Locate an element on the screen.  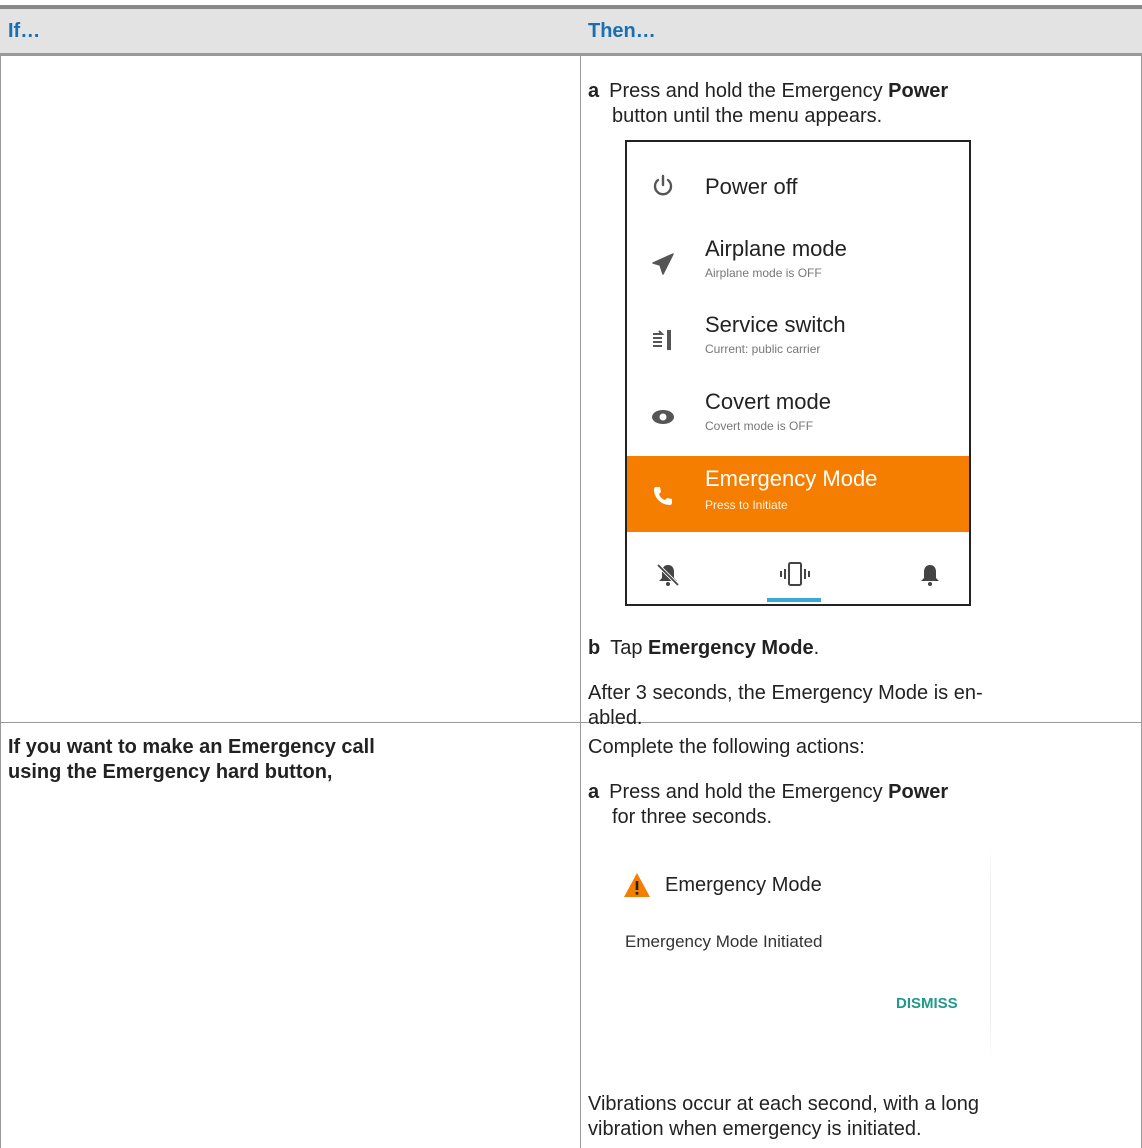
table-left-border is located at coordinates (0, 602).